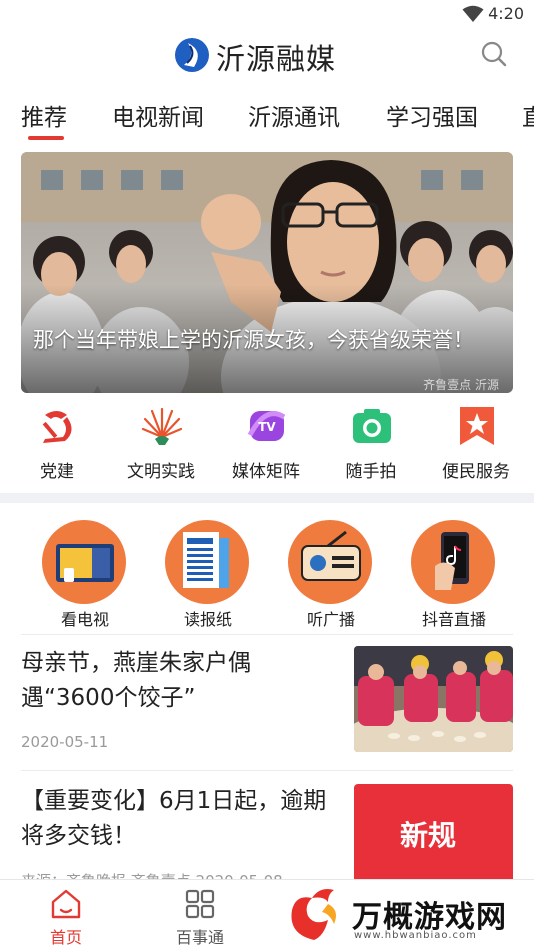 The width and height of the screenshot is (534, 949). Describe the element at coordinates (506, 13) in the screenshot. I see `status-time: 4:20` at that location.